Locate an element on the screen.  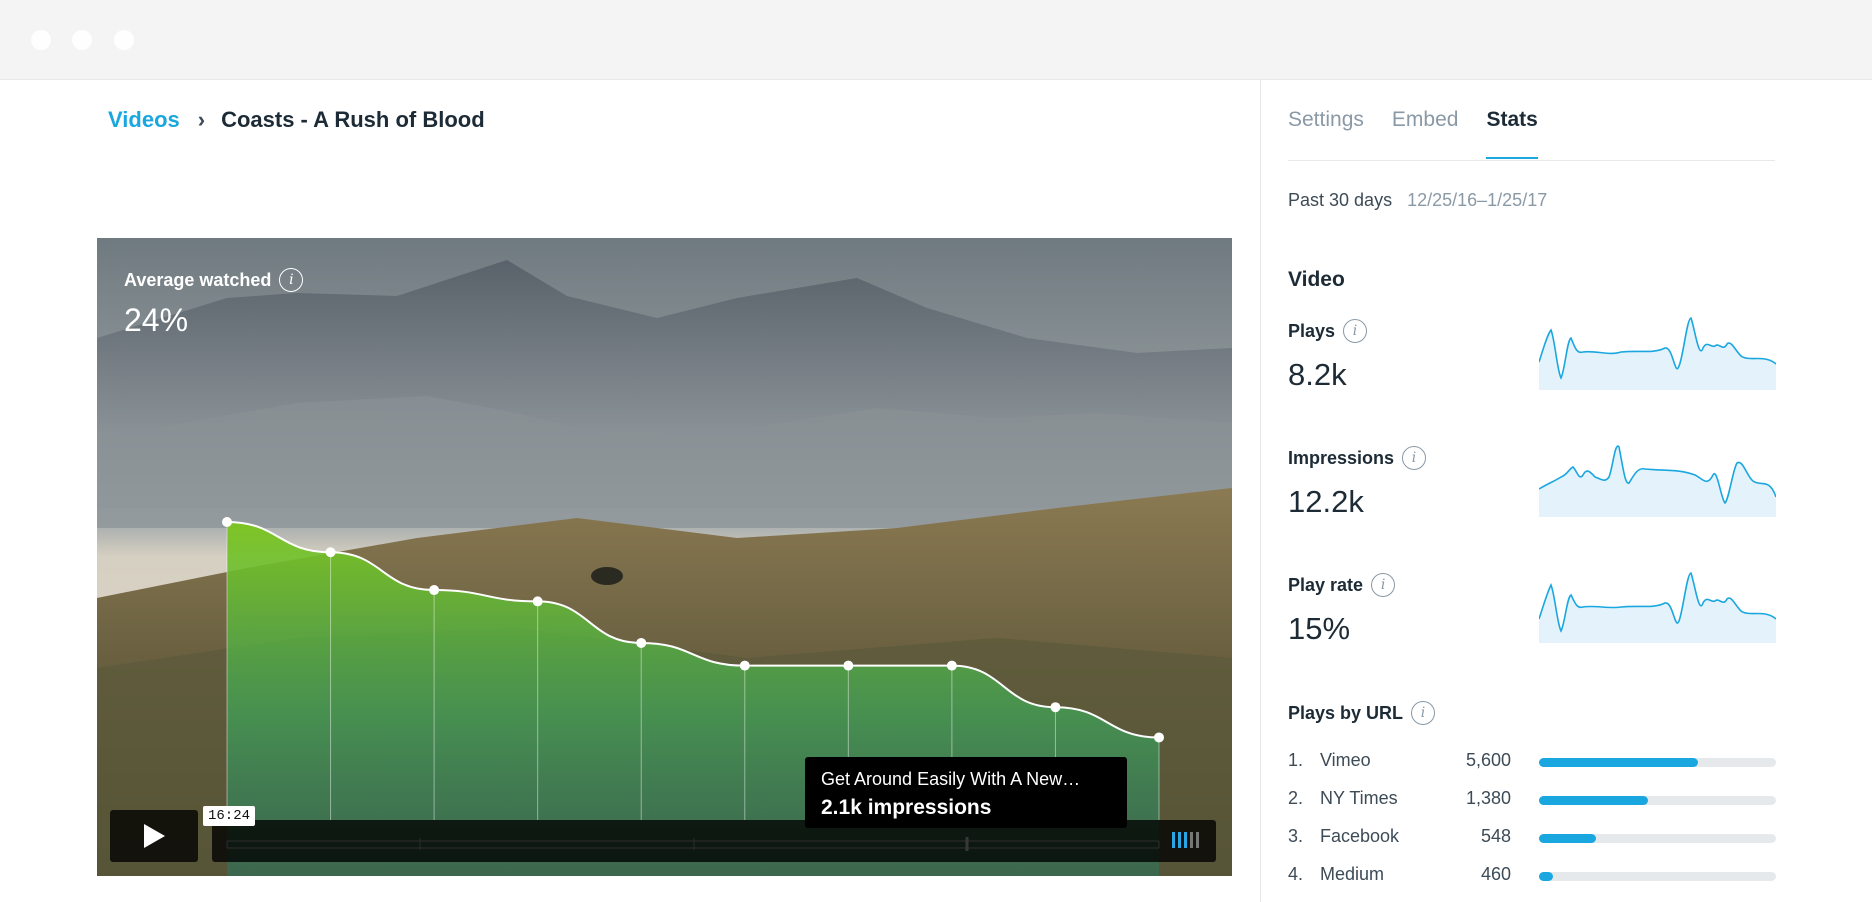
plays-sparkline is located at coordinates (1657, 353).